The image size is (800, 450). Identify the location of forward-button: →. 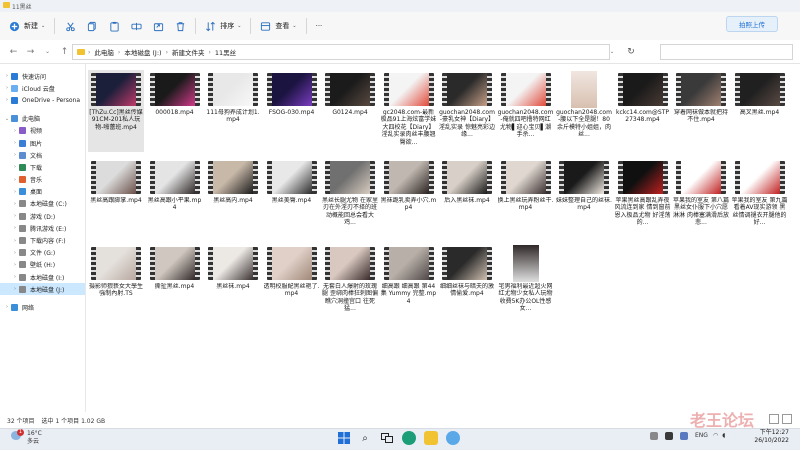
(30, 52).